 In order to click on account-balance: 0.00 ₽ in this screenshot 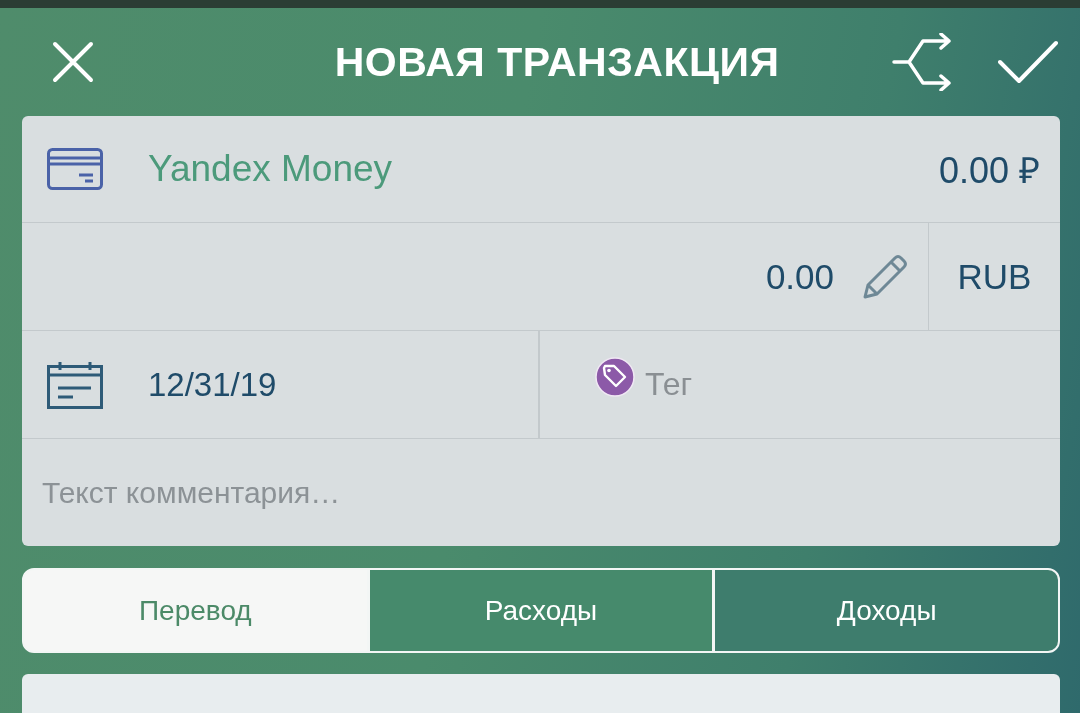, I will do `click(989, 170)`.